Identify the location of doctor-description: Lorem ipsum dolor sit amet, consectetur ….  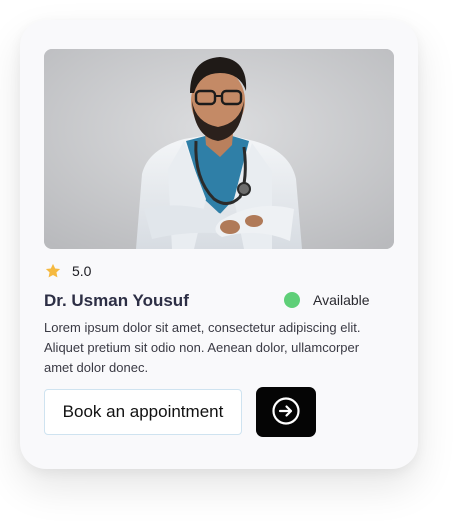
(202, 347).